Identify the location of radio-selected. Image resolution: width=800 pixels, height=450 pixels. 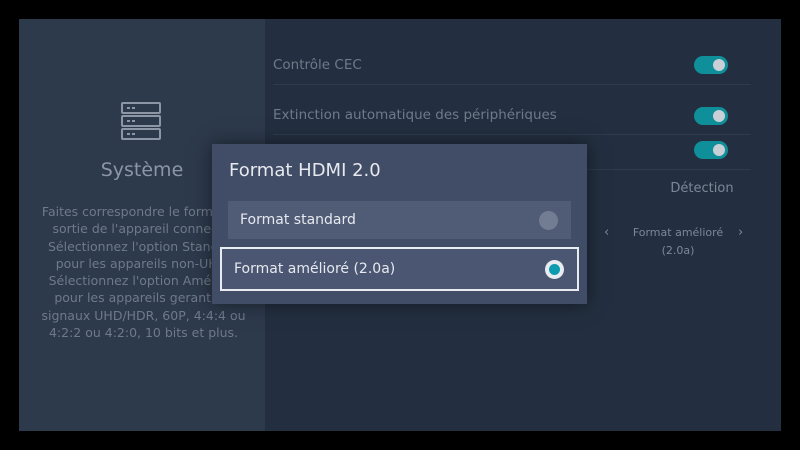
(554, 269).